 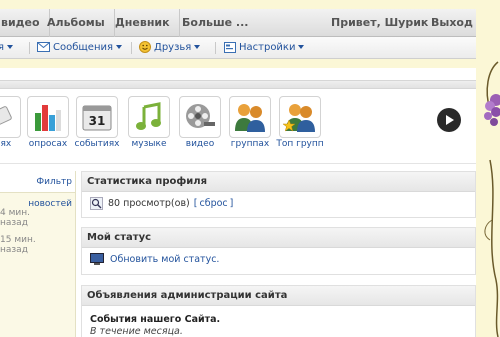 What do you see at coordinates (6, 144) in the screenshot?
I see `app-label: ниях` at bounding box center [6, 144].